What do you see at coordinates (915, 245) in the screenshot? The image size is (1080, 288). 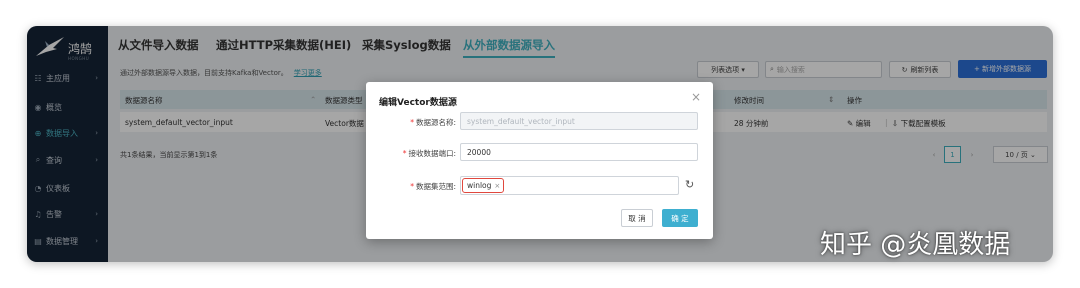 I see `watermark: 知乎 @炎凰数据` at bounding box center [915, 245].